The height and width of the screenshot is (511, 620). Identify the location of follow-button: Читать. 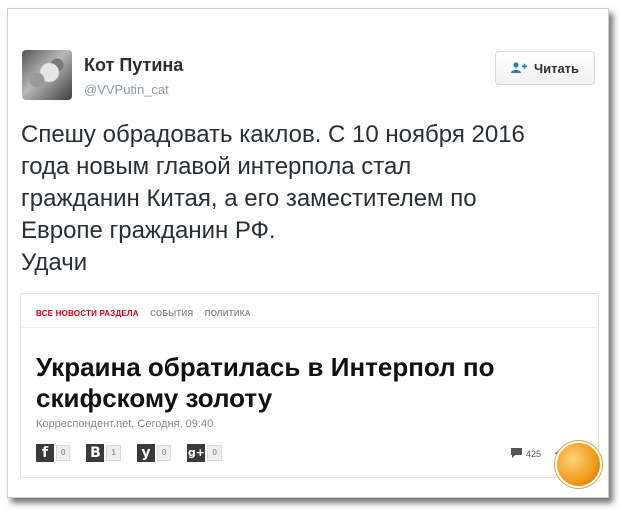
(545, 68).